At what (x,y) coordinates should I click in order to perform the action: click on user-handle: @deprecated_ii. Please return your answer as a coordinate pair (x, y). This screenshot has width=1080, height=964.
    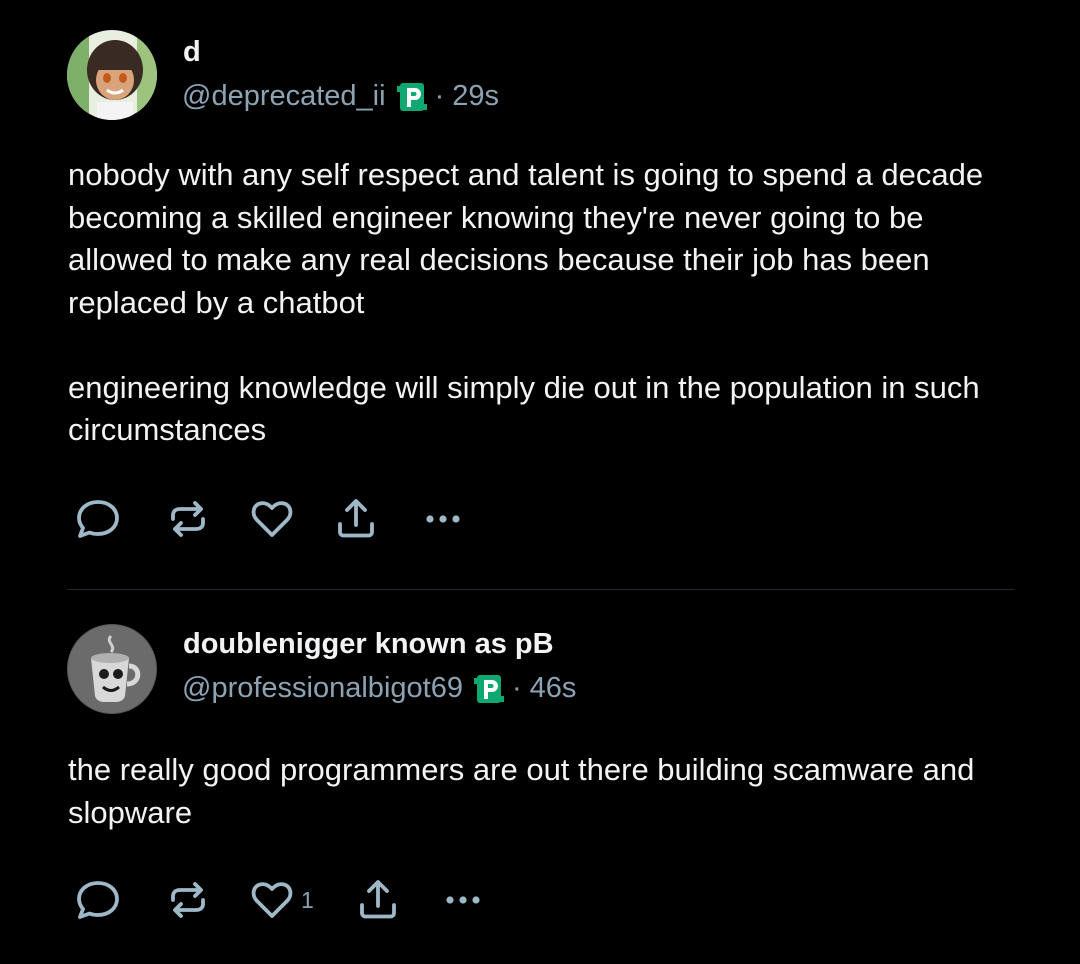
    Looking at the image, I should click on (284, 96).